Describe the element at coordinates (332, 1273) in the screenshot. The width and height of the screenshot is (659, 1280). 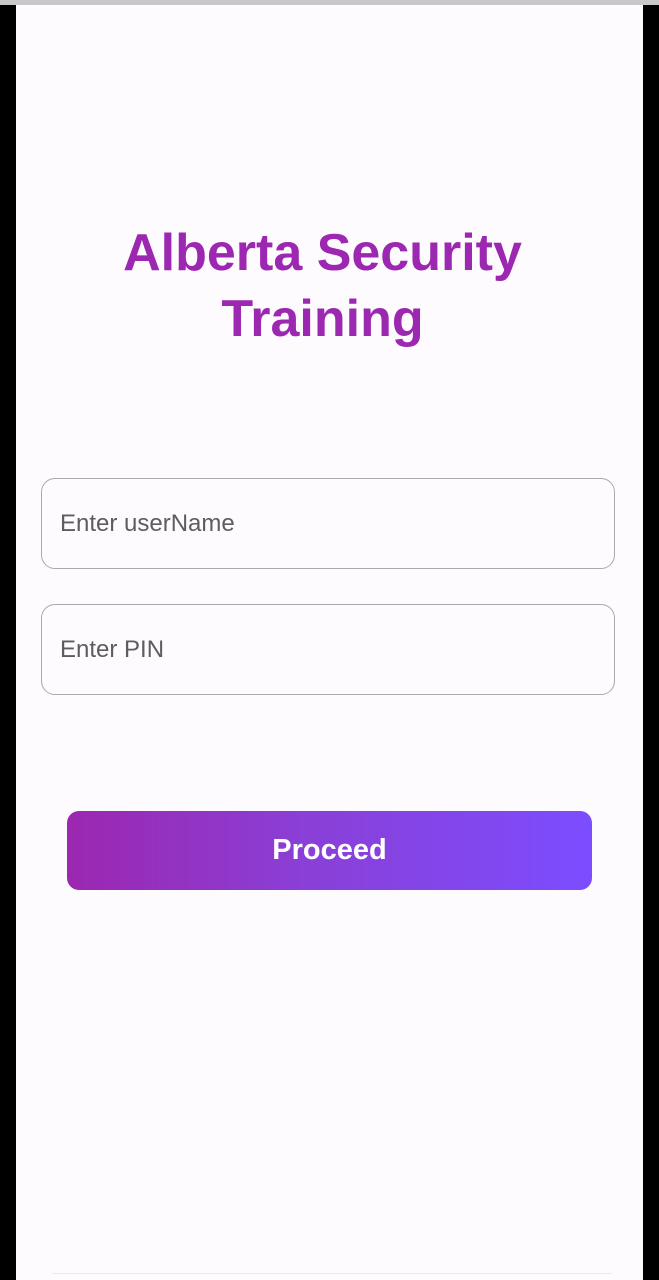
I see `bottom-divider` at that location.